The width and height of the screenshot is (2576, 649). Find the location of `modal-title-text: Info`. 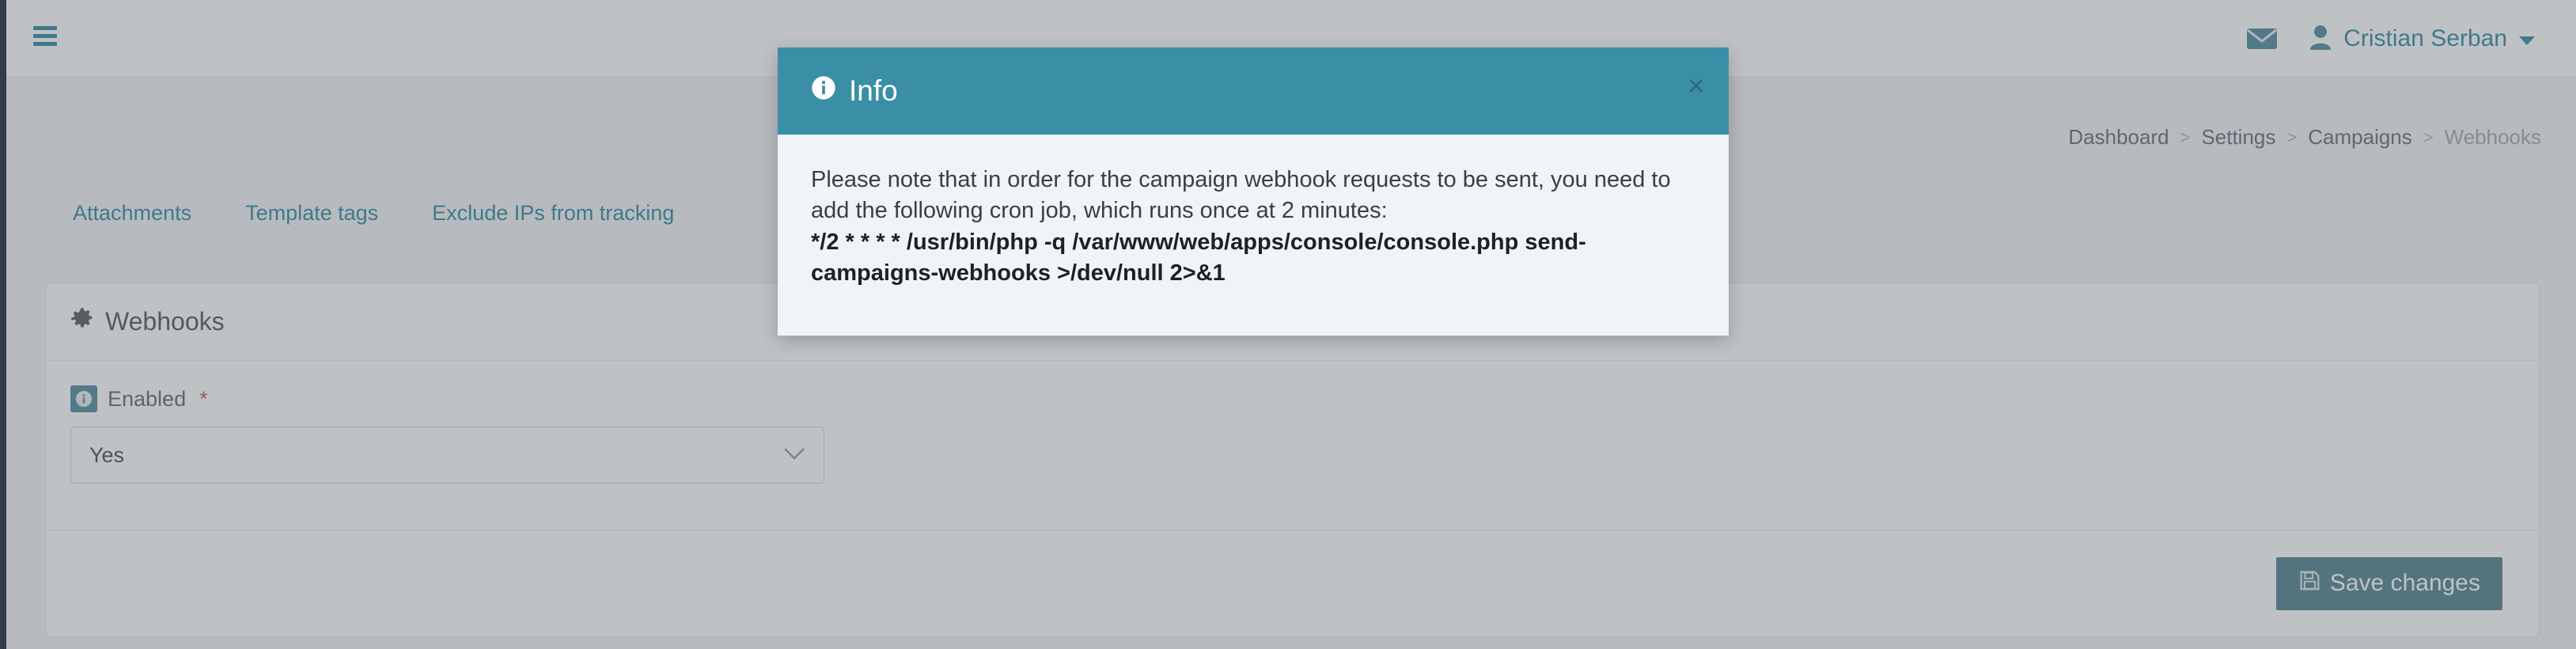

modal-title-text: Info is located at coordinates (873, 90).